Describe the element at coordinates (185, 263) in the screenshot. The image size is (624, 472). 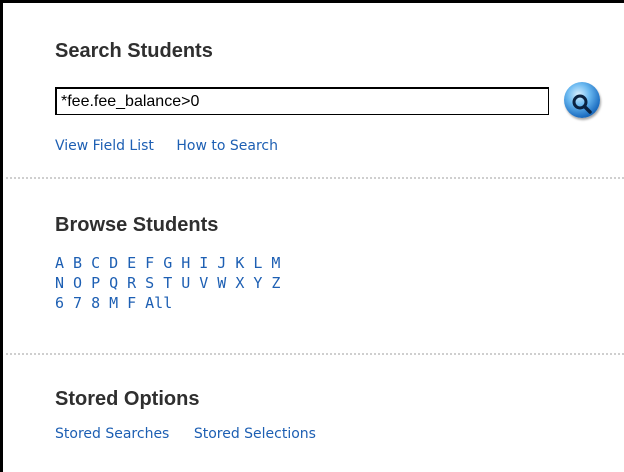
I see `browse-letter-link: H` at that location.